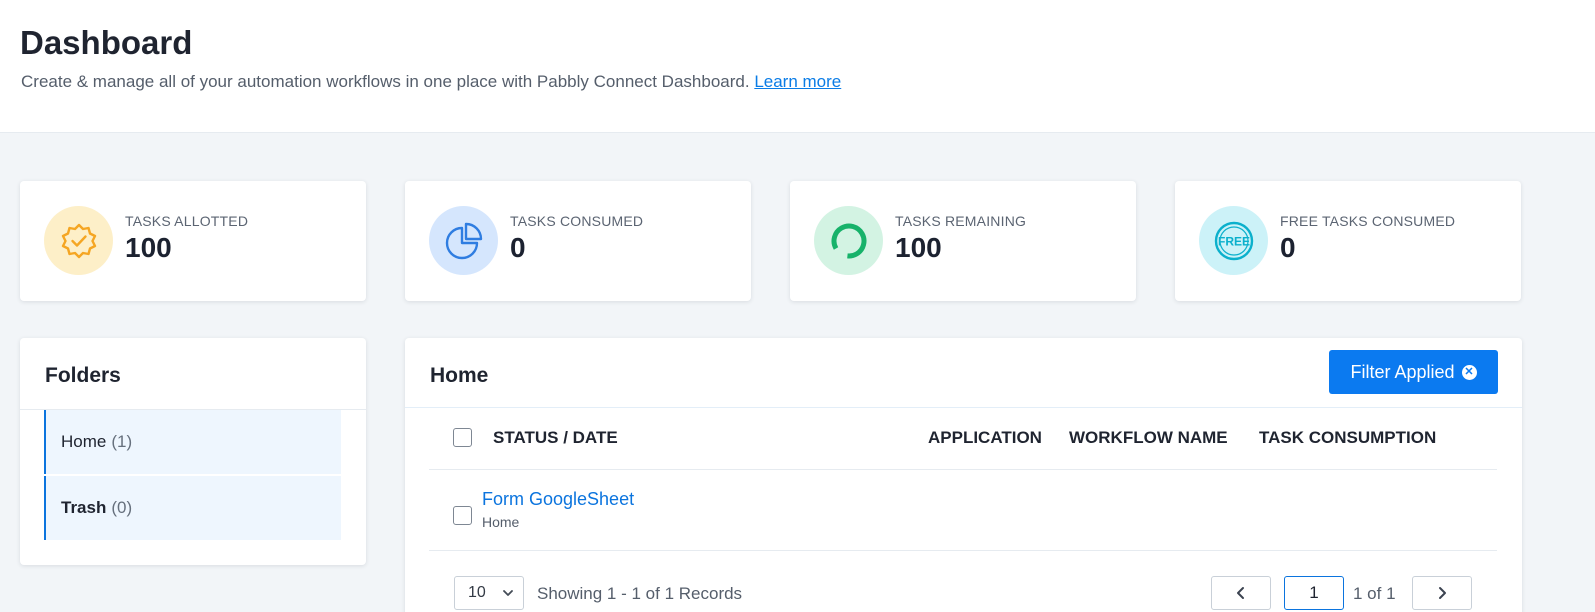  What do you see at coordinates (1374, 593) in the screenshot?
I see `page-count: 1 of 1` at bounding box center [1374, 593].